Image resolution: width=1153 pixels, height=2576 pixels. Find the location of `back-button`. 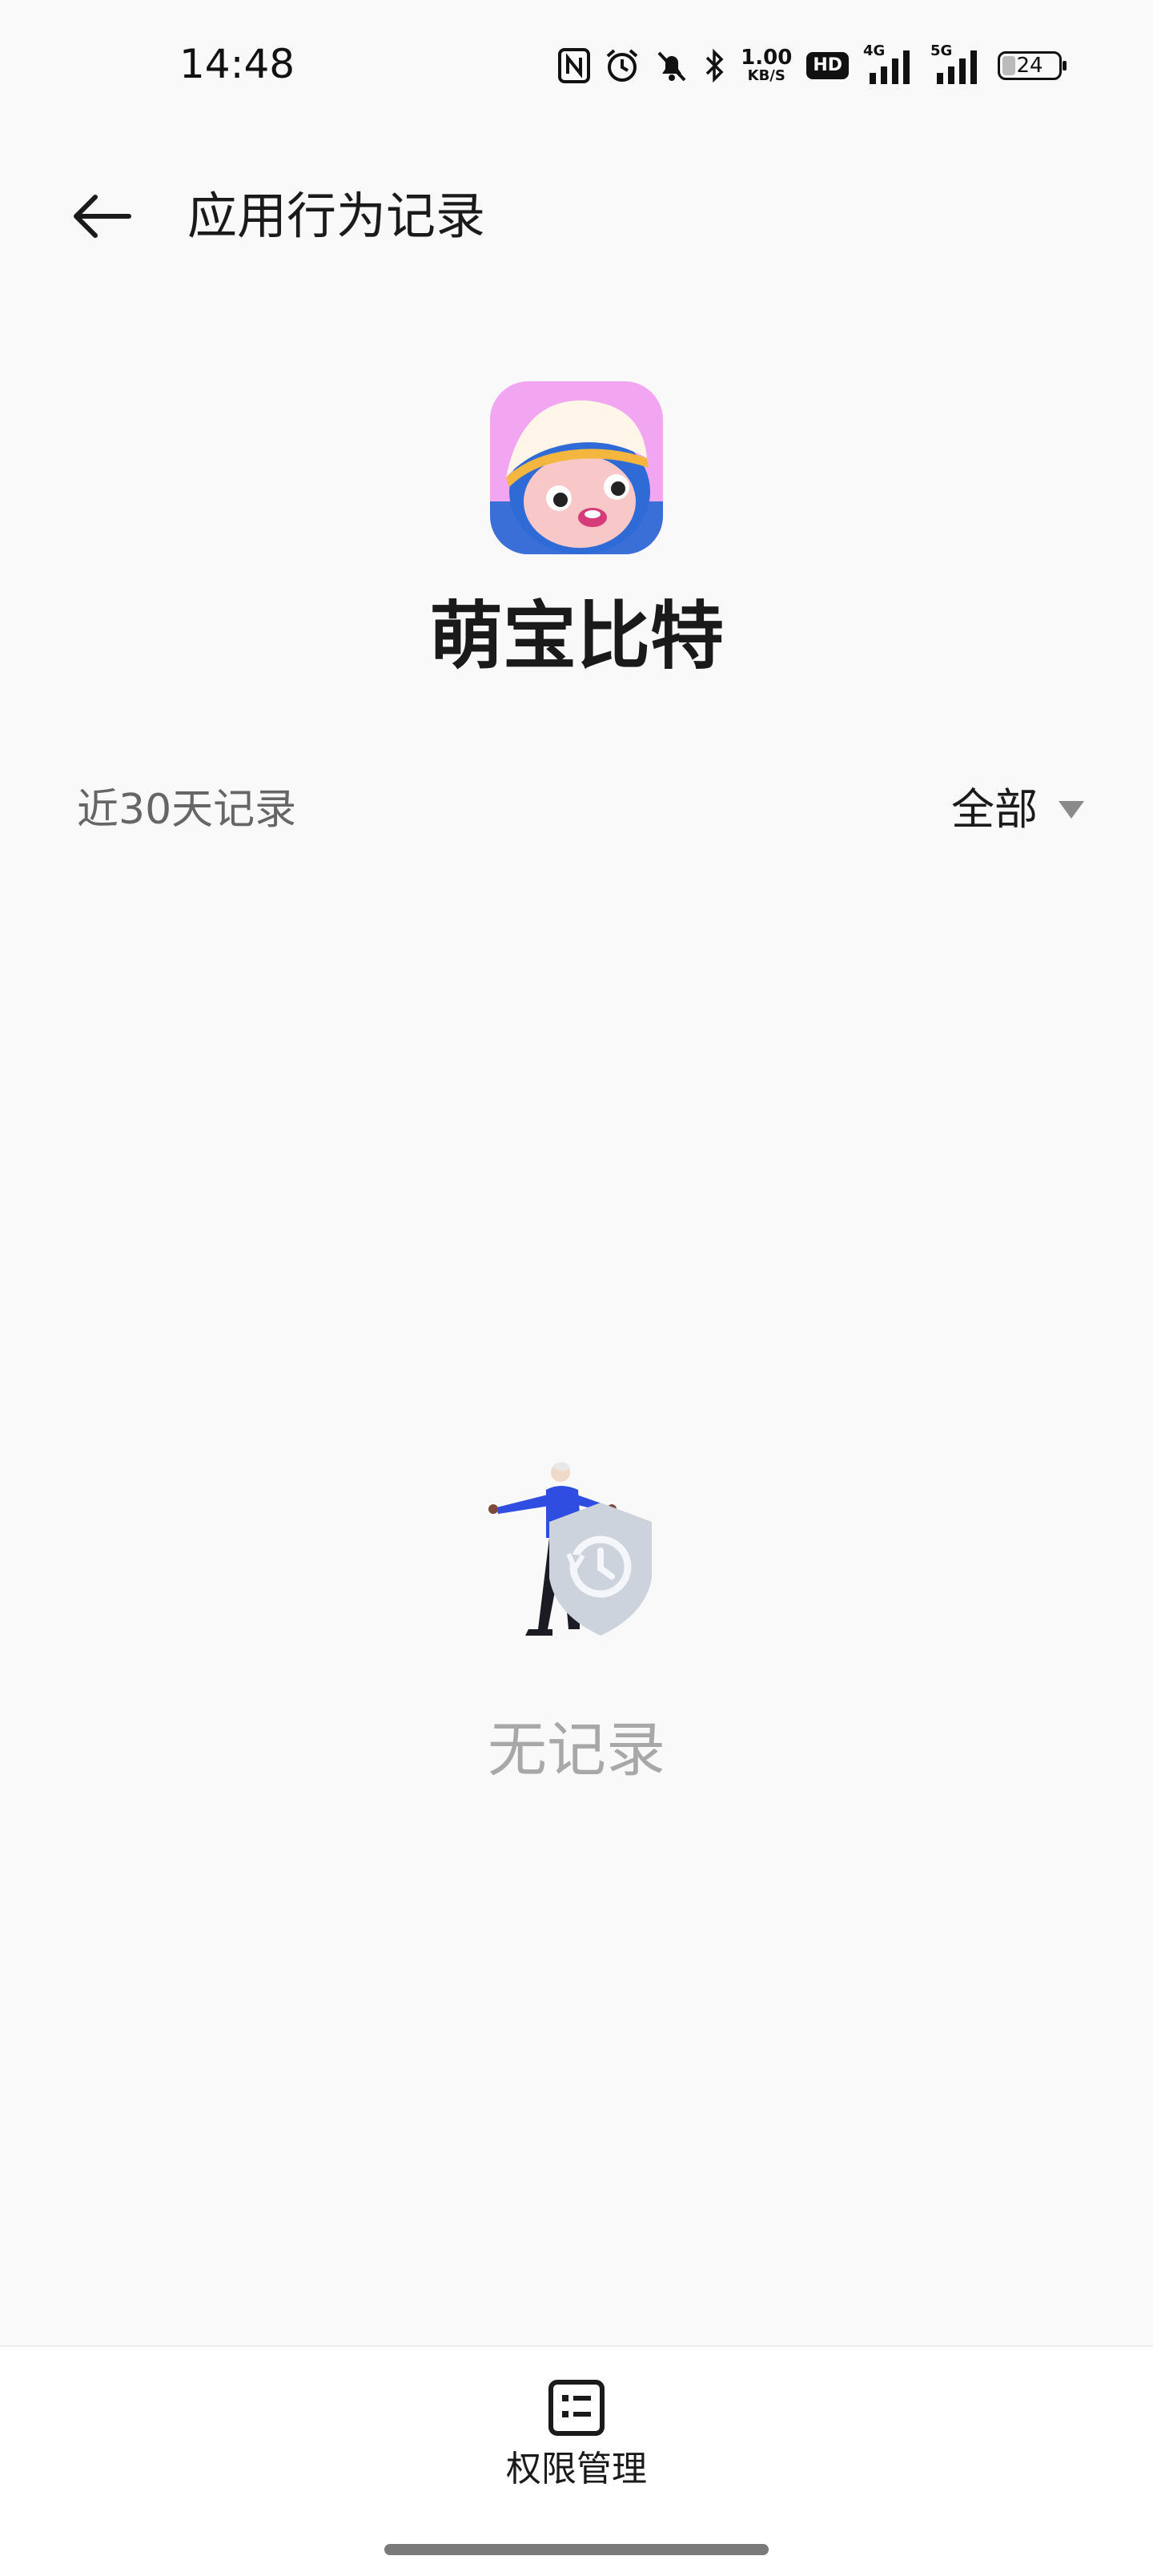

back-button is located at coordinates (101, 217).